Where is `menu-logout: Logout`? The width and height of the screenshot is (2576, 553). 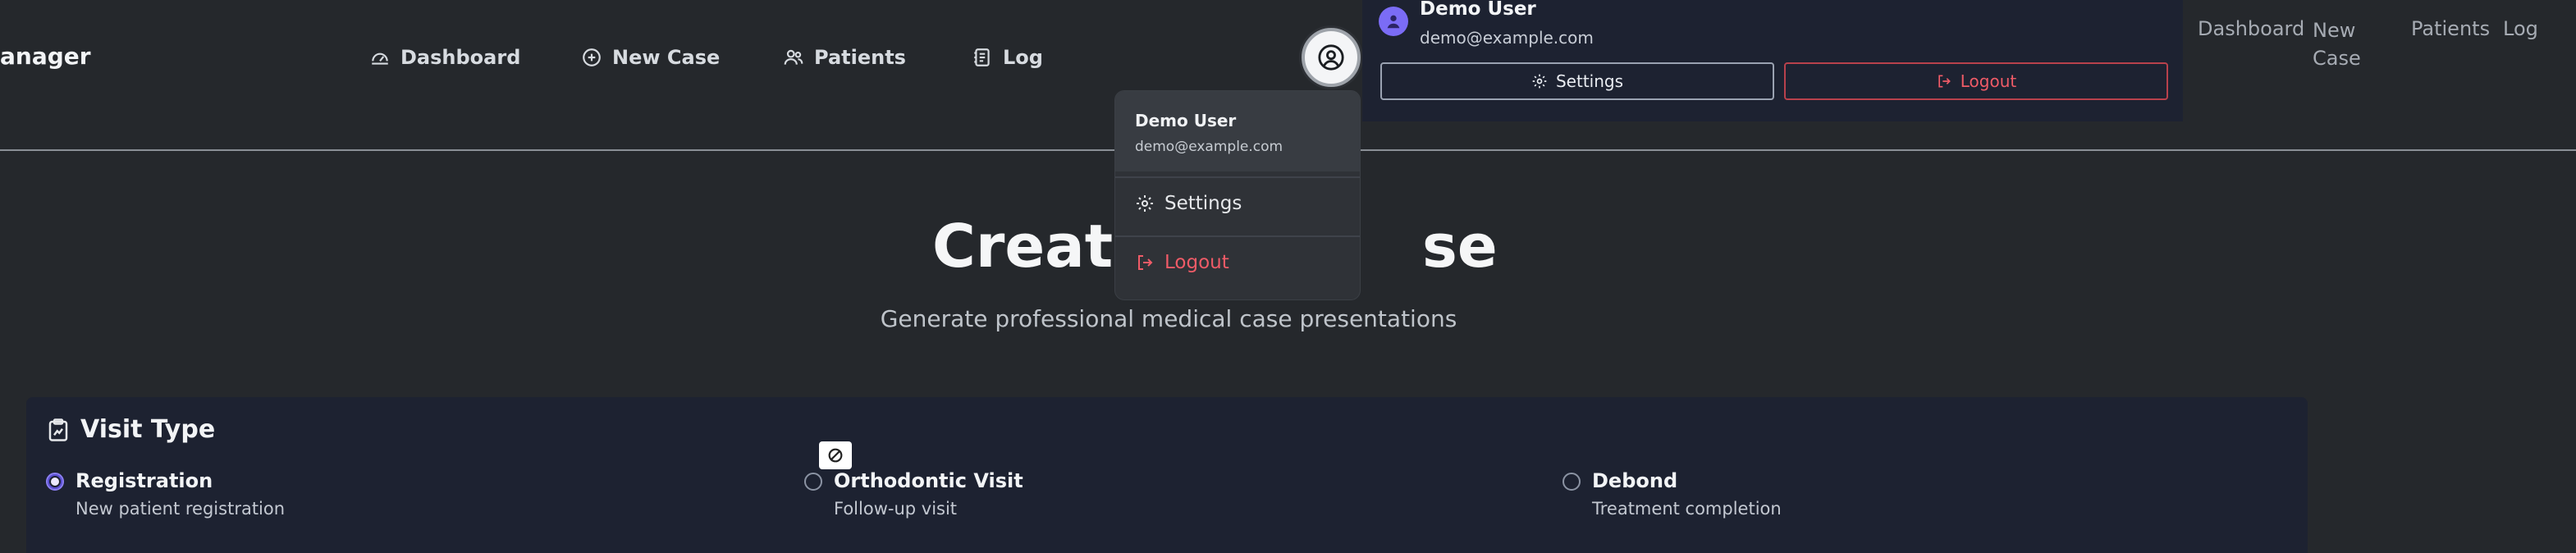
menu-logout: Logout is located at coordinates (1182, 262).